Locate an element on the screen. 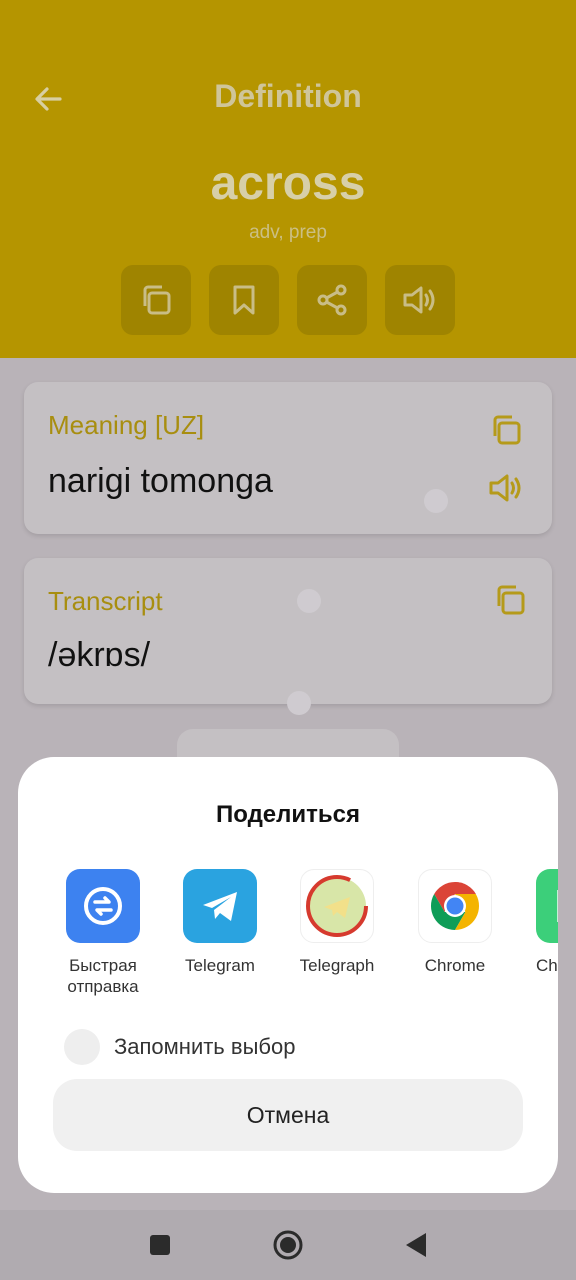  remember-choice-label: Запомнить выбор is located at coordinates (205, 1046).